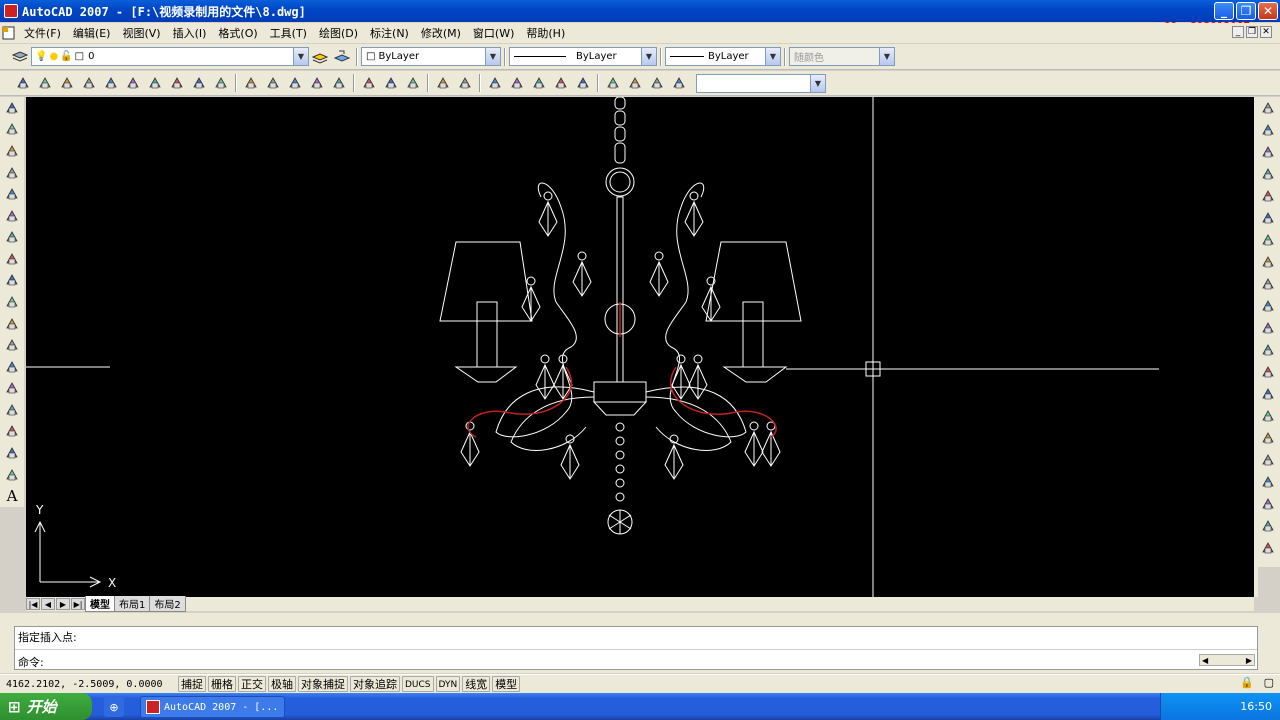  What do you see at coordinates (583, 56) in the screenshot?
I see `linetype-dropdown: ByLayer ▼` at bounding box center [583, 56].